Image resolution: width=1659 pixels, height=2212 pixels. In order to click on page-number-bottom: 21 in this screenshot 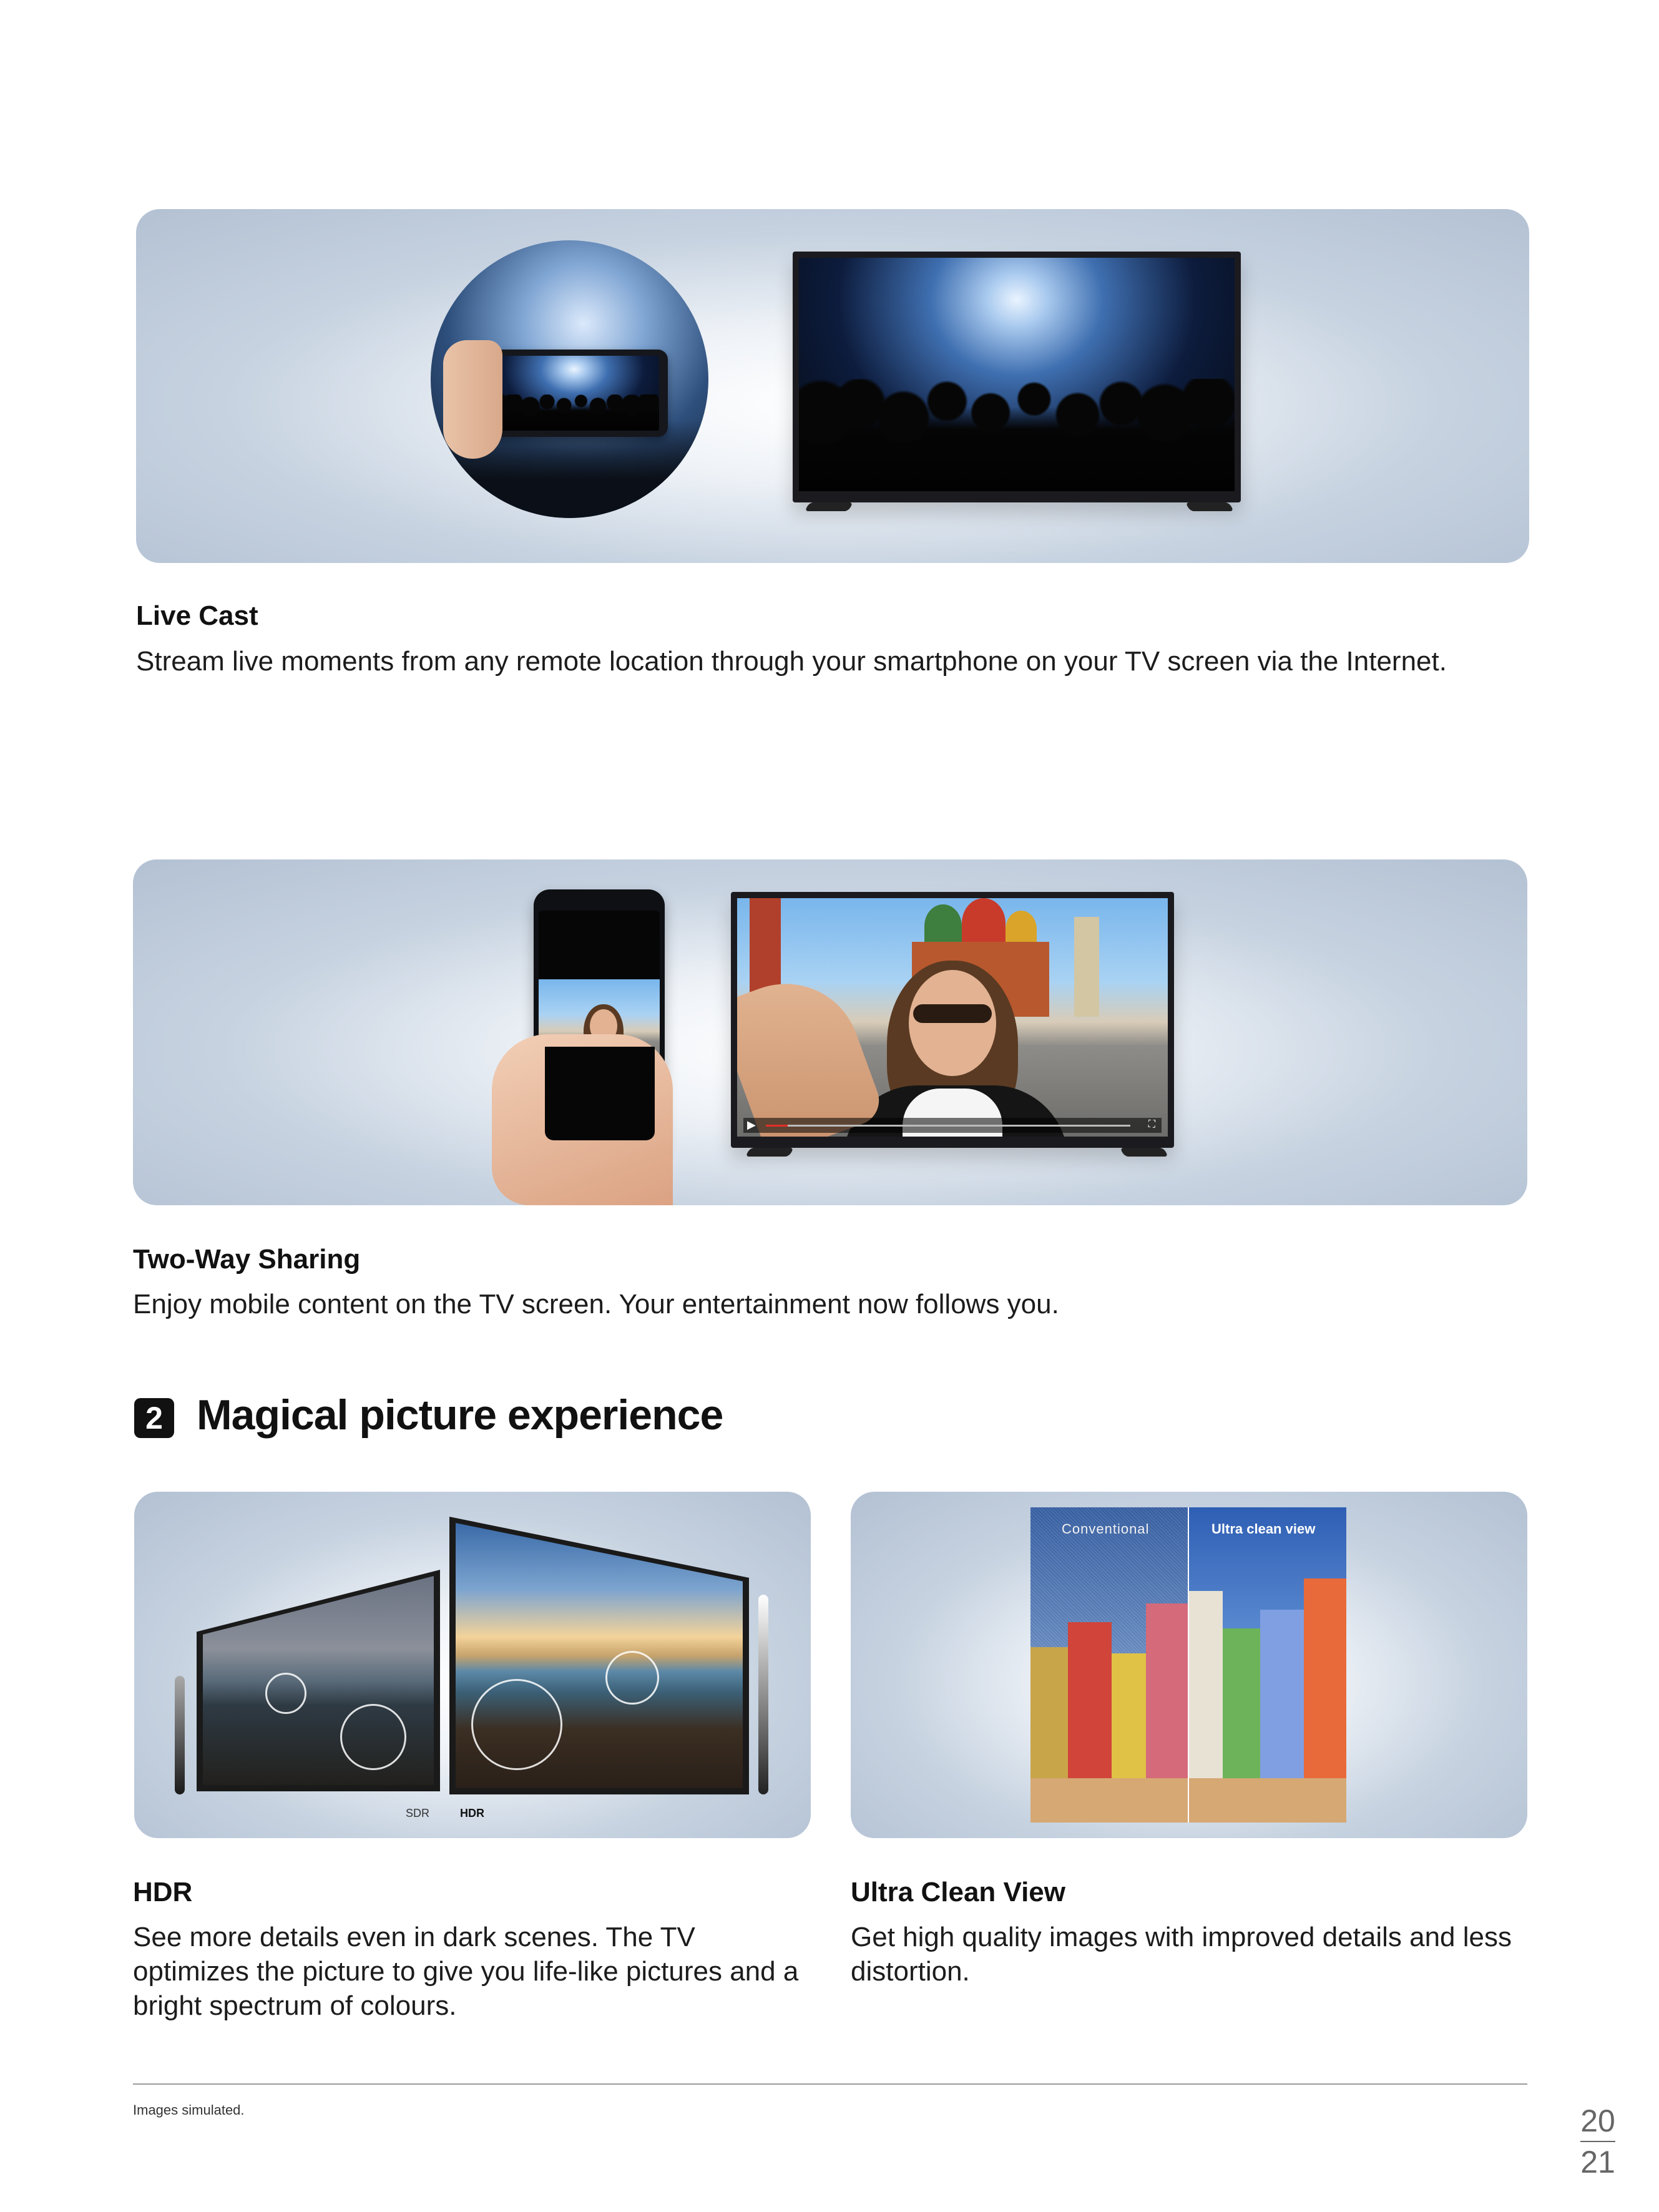, I will do `click(1598, 2162)`.